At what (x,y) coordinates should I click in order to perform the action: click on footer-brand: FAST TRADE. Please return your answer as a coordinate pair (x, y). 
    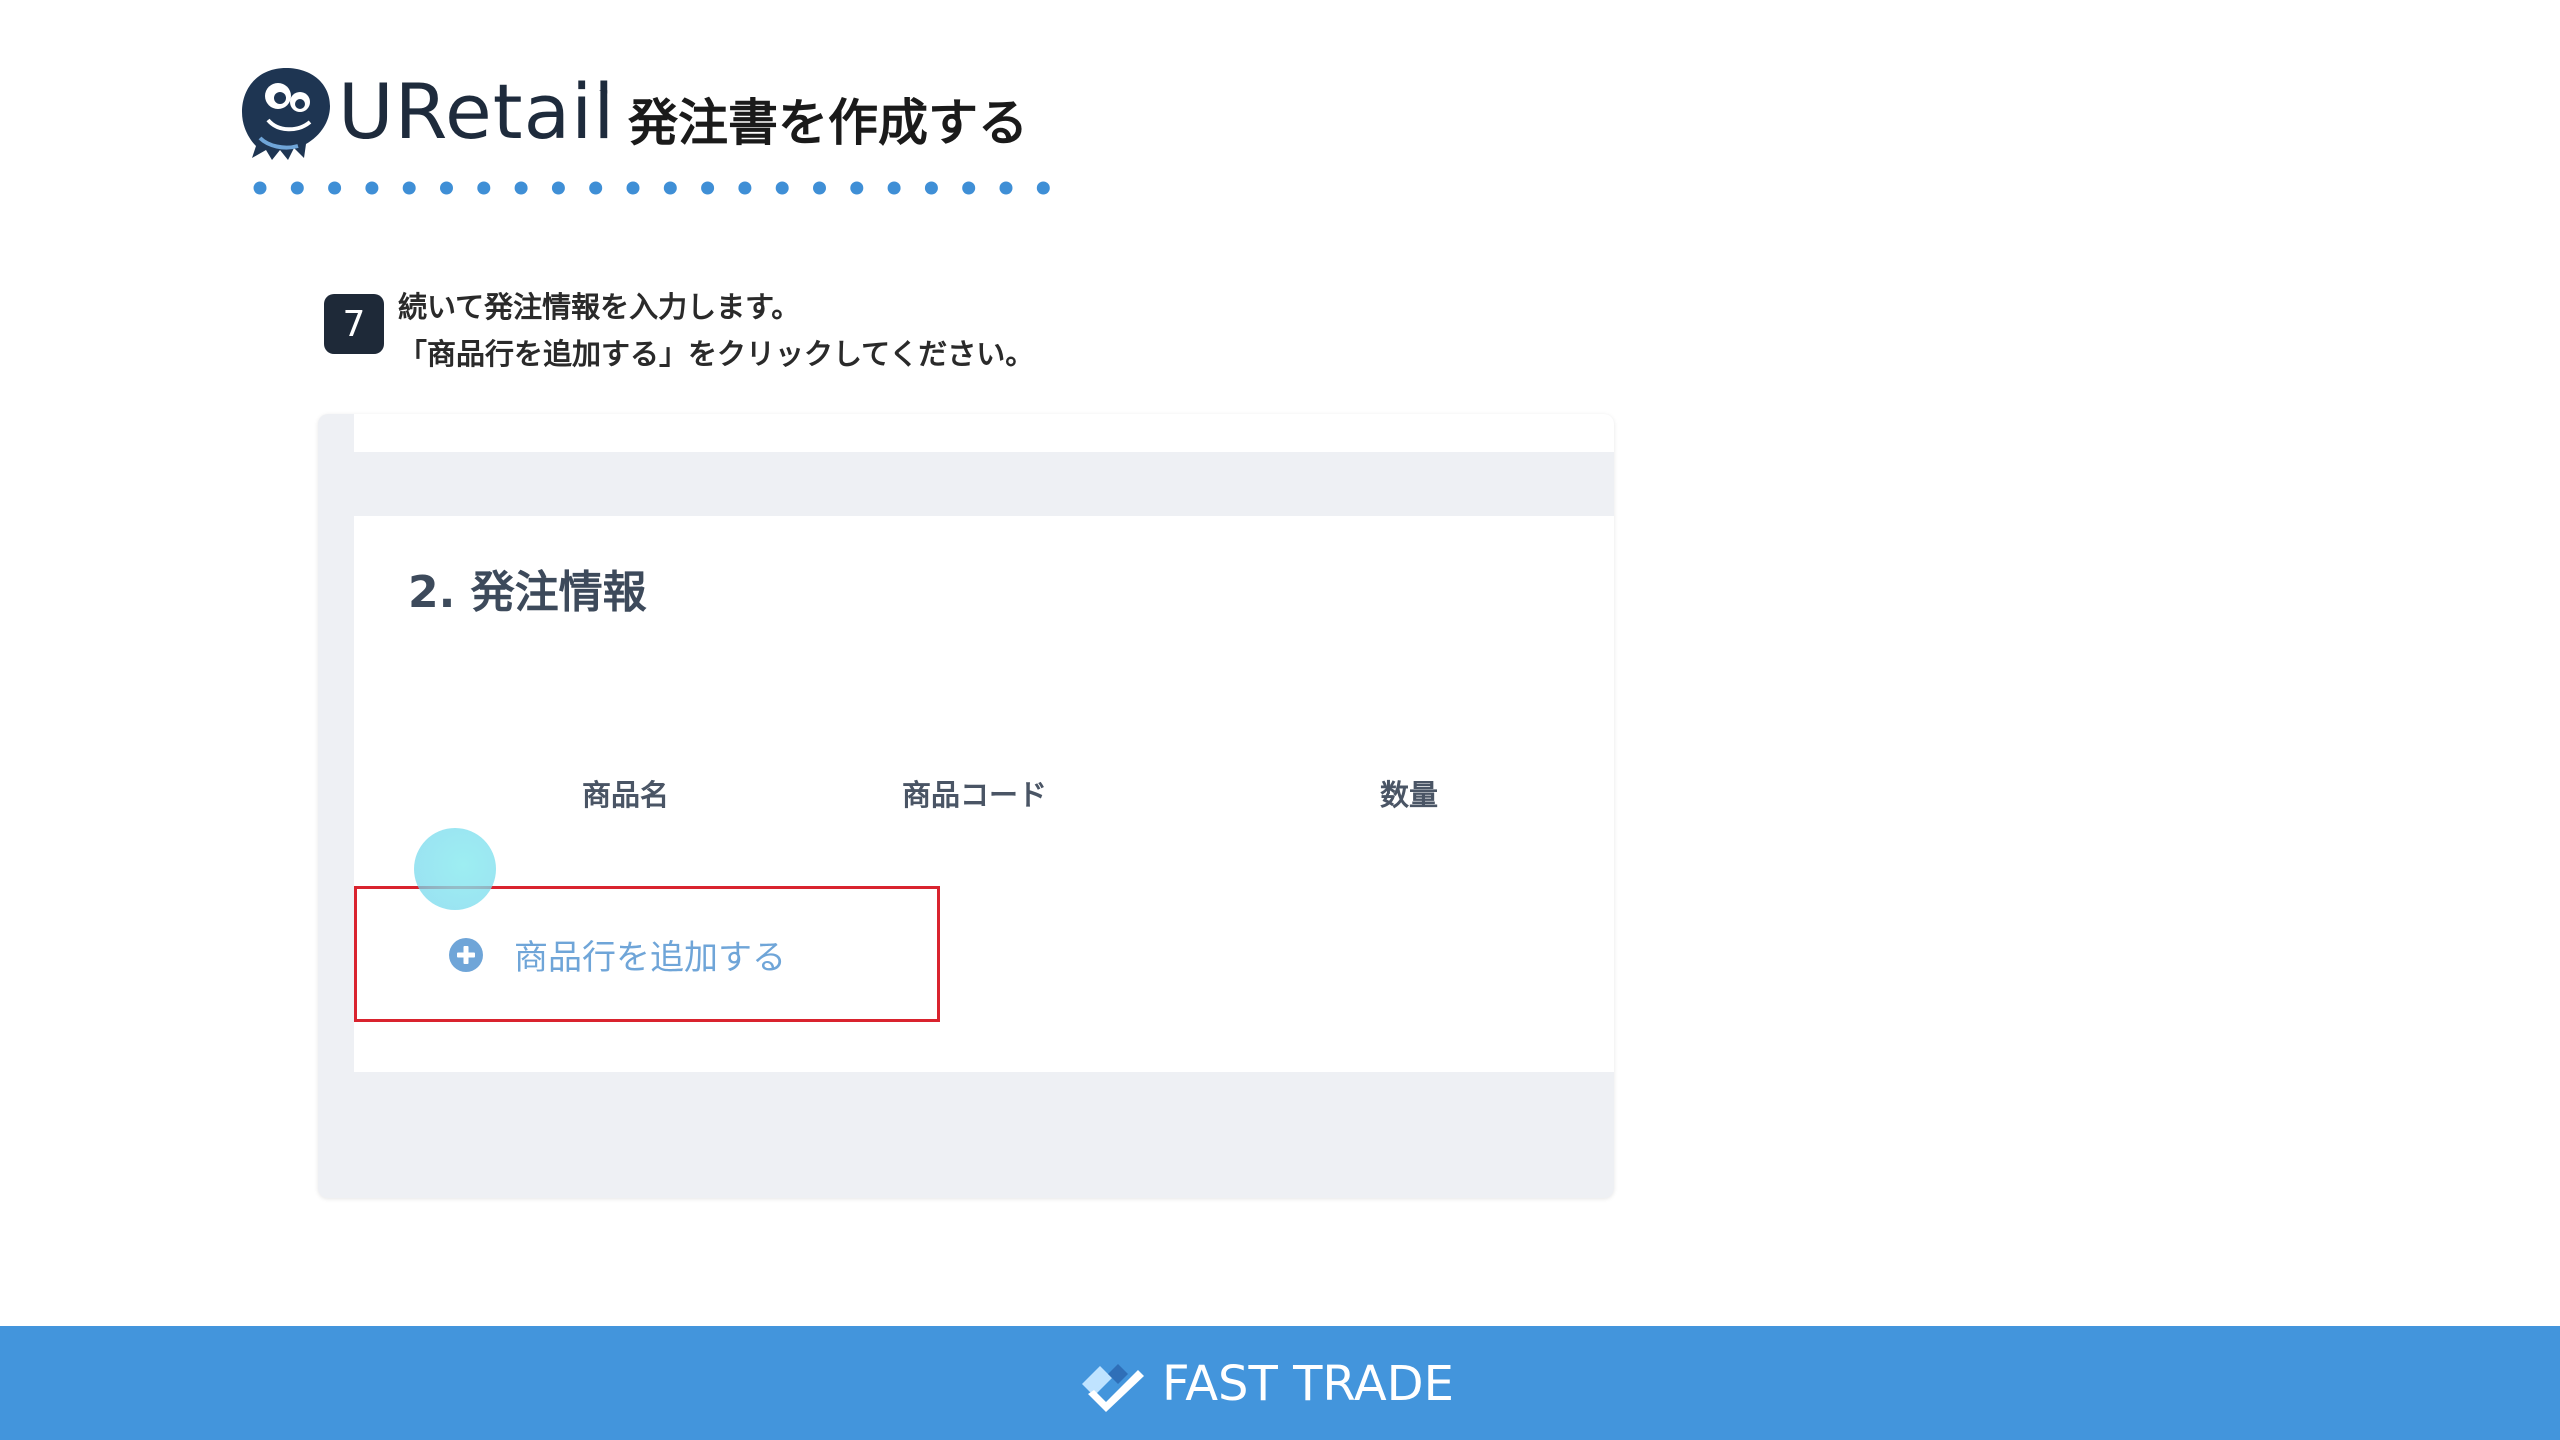
    Looking at the image, I should click on (1266, 1384).